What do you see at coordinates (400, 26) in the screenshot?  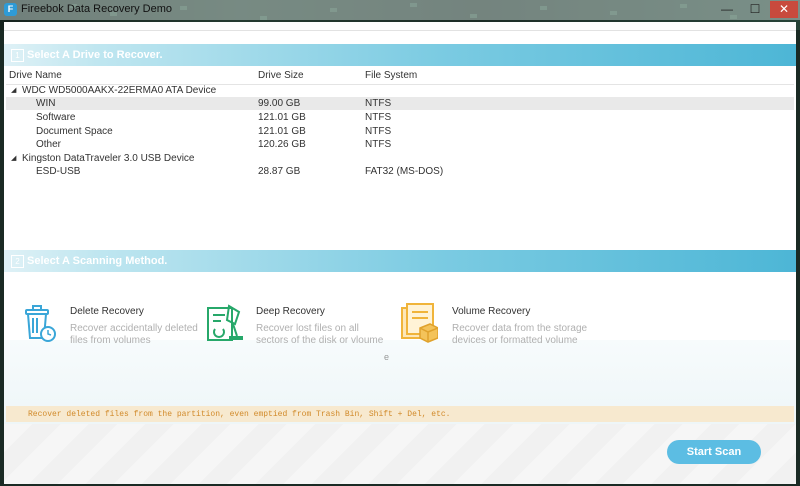 I see `top-divider` at bounding box center [400, 26].